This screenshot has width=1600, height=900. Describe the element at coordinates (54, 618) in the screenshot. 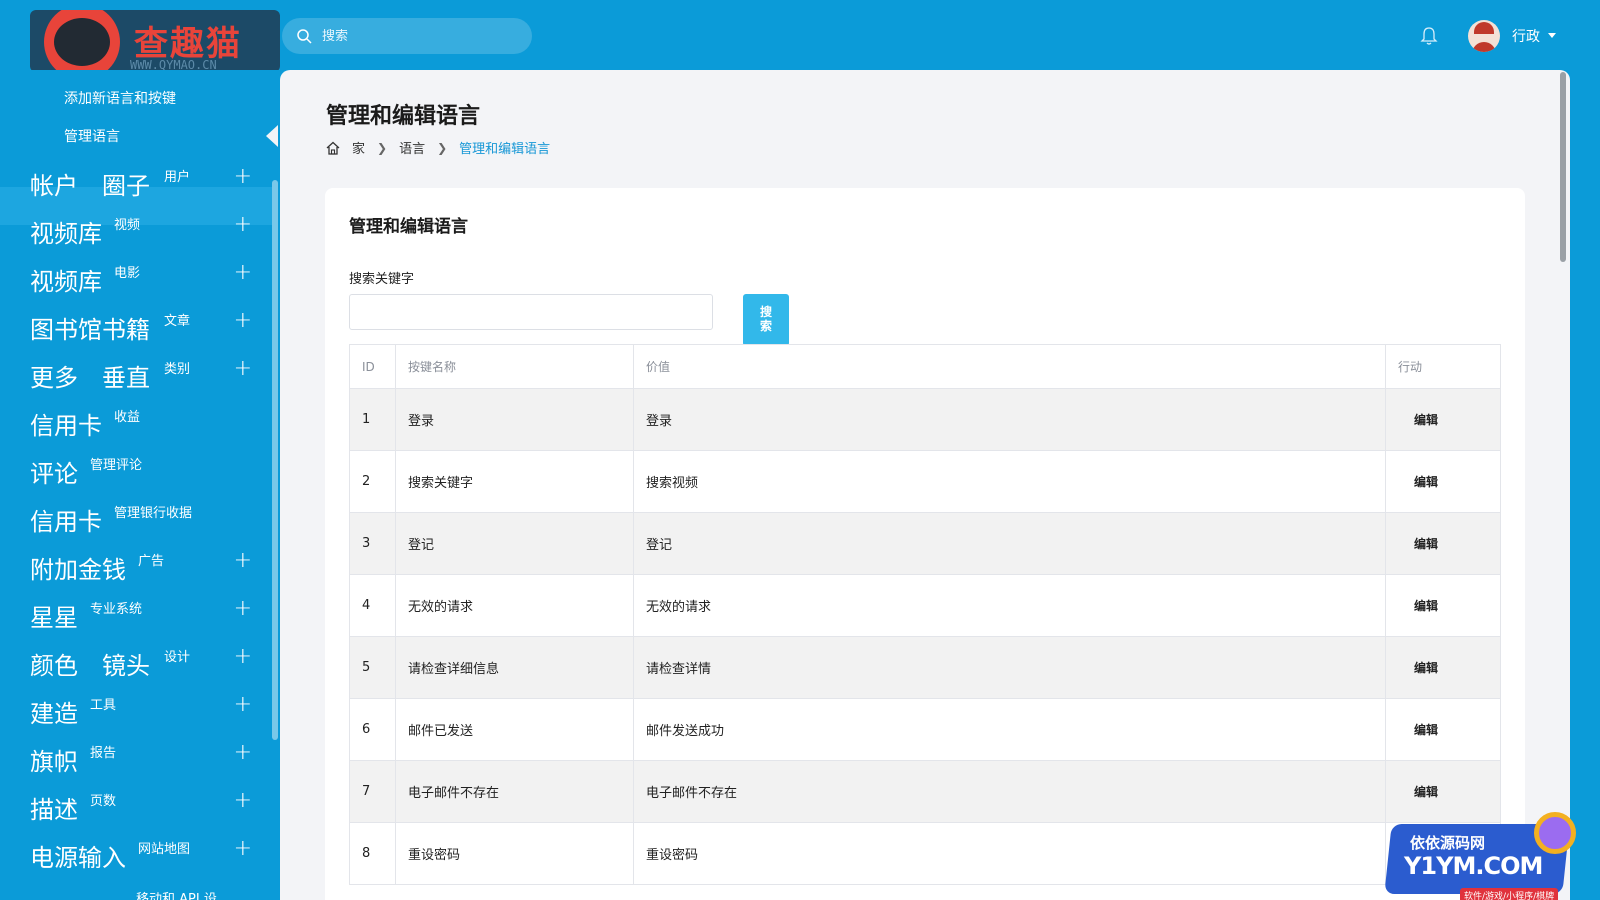

I see `nav-main-label: 星星` at that location.